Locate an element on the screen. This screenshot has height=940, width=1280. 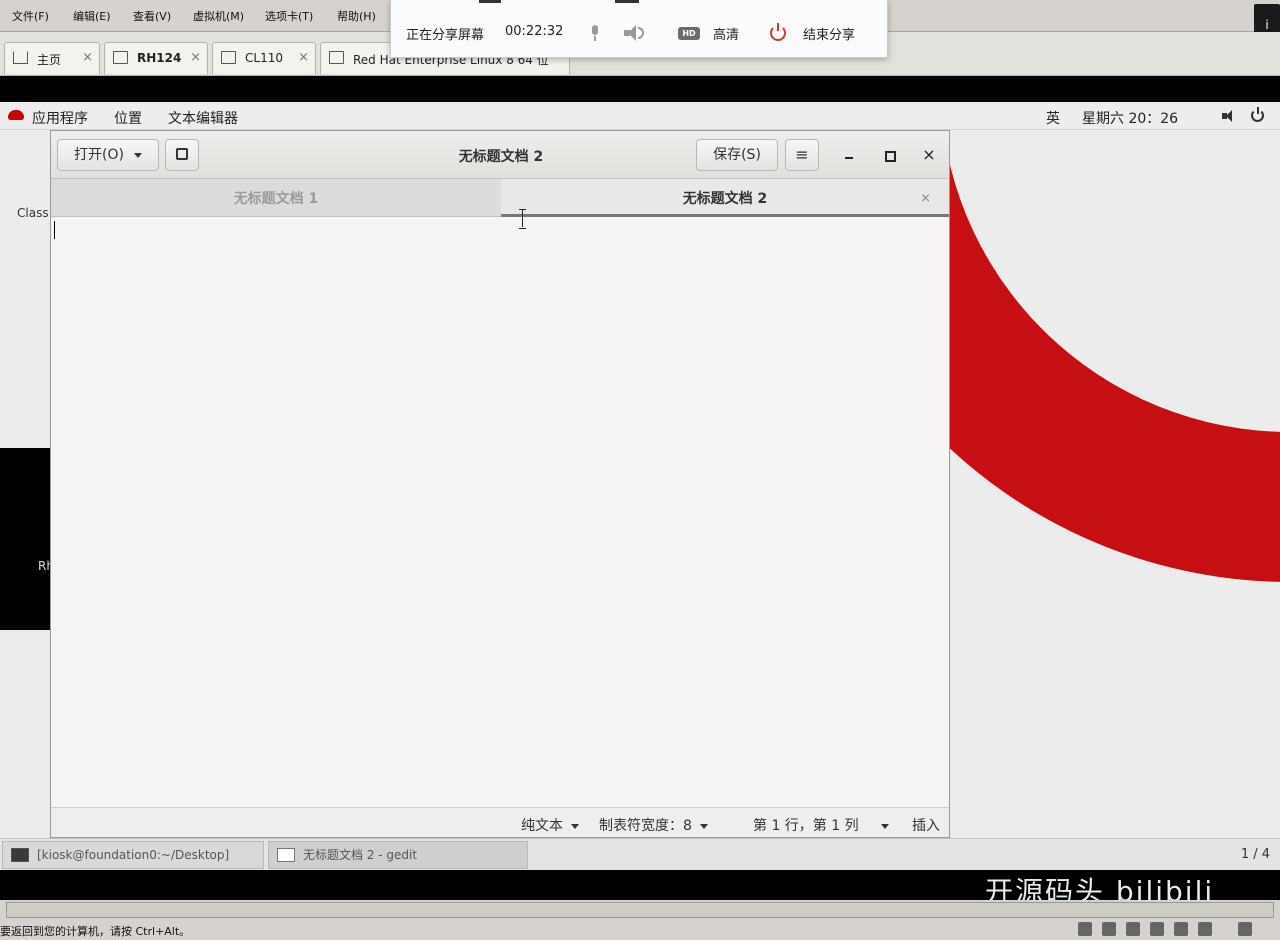
ibeam-cursor-icon is located at coordinates (522, 219).